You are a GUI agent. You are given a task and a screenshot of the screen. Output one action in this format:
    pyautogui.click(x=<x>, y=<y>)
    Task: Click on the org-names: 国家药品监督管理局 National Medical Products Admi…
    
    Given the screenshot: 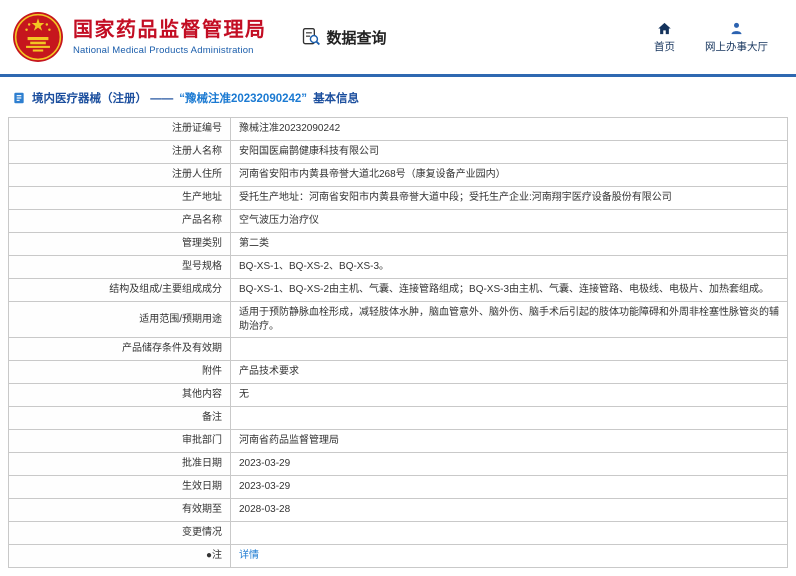 What is the action you would take?
    pyautogui.click(x=170, y=37)
    